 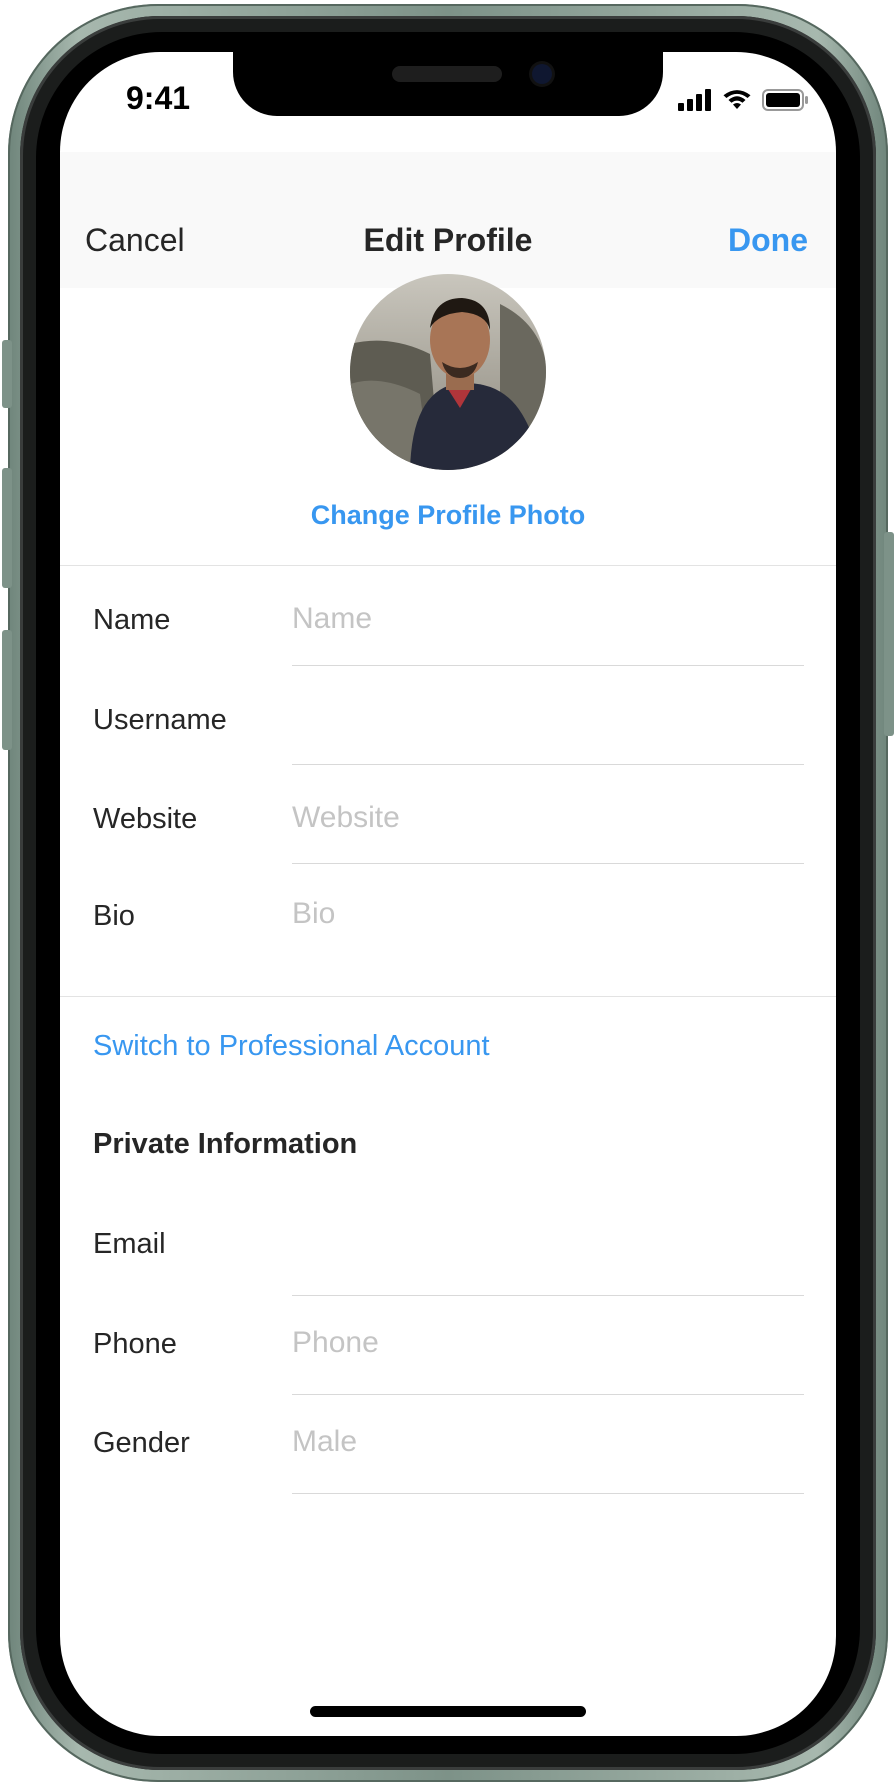 I want to click on switch-professional-account-link: Switch to Professional Account, so click(x=291, y=1046).